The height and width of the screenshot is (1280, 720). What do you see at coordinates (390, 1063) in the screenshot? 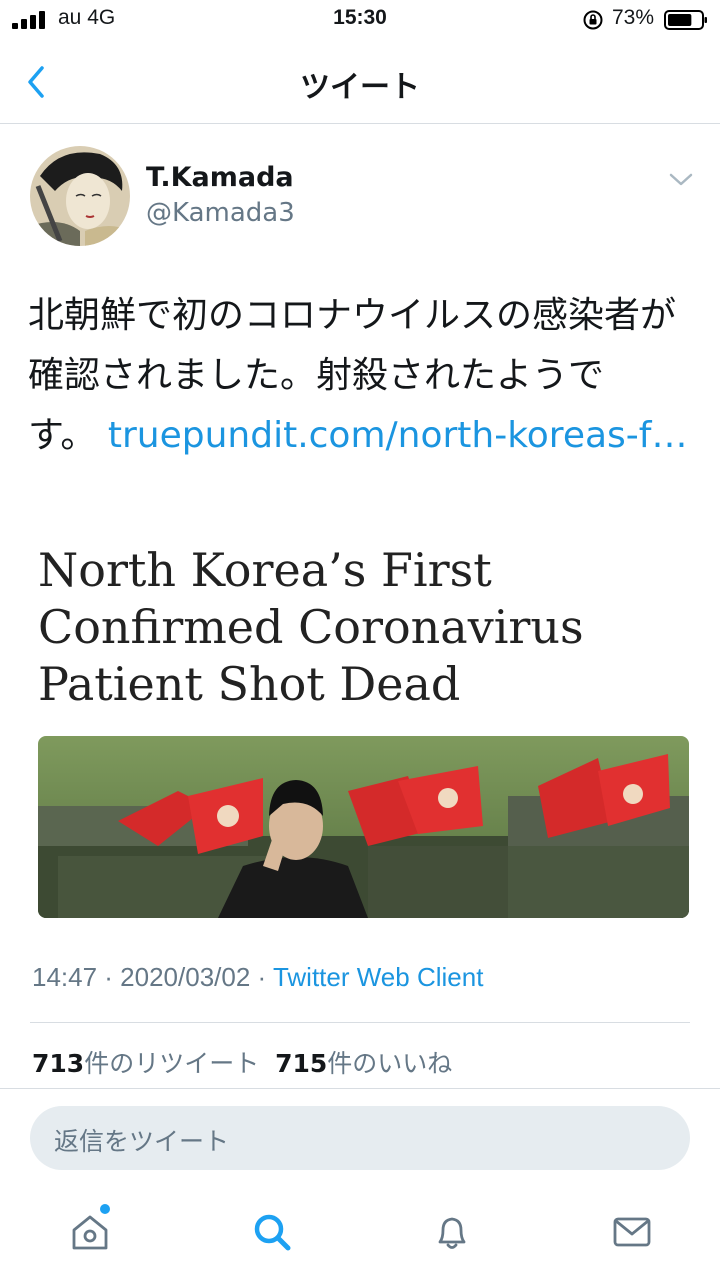
I see `likes-label: 件のいいね` at bounding box center [390, 1063].